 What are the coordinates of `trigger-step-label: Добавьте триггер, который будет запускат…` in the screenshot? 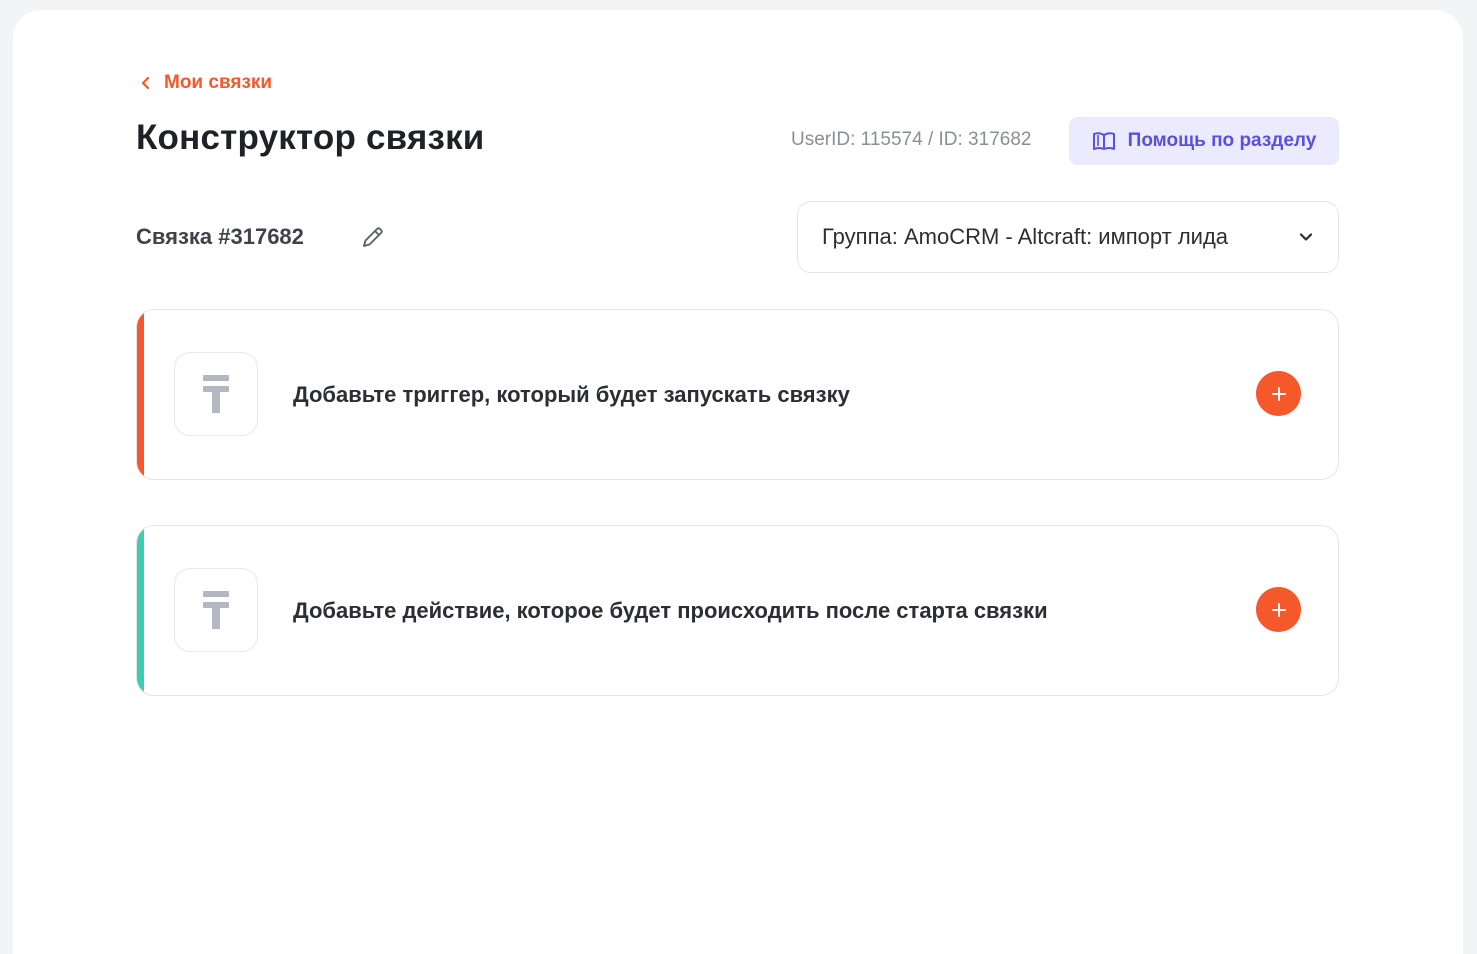 It's located at (571, 394).